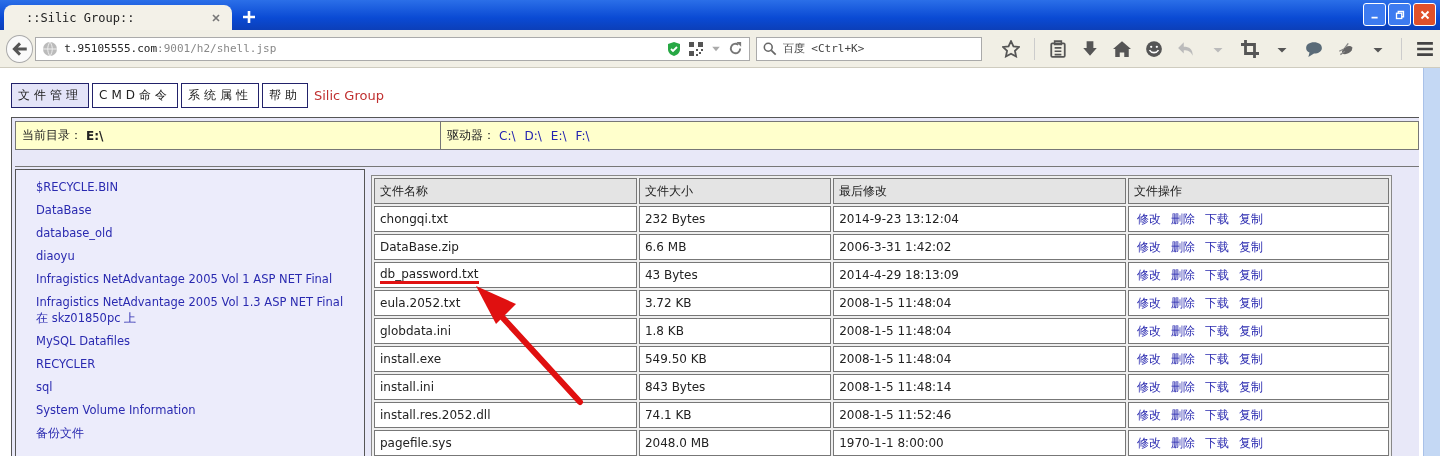 The image size is (1440, 456). I want to click on minimize-icon, so click(1374, 14).